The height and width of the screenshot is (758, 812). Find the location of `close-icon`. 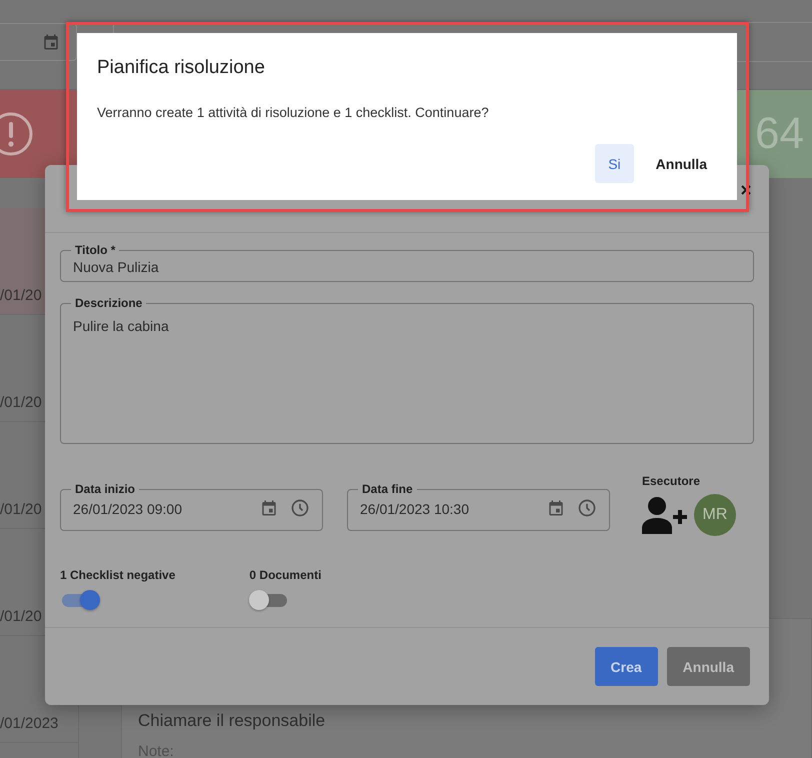

close-icon is located at coordinates (746, 190).